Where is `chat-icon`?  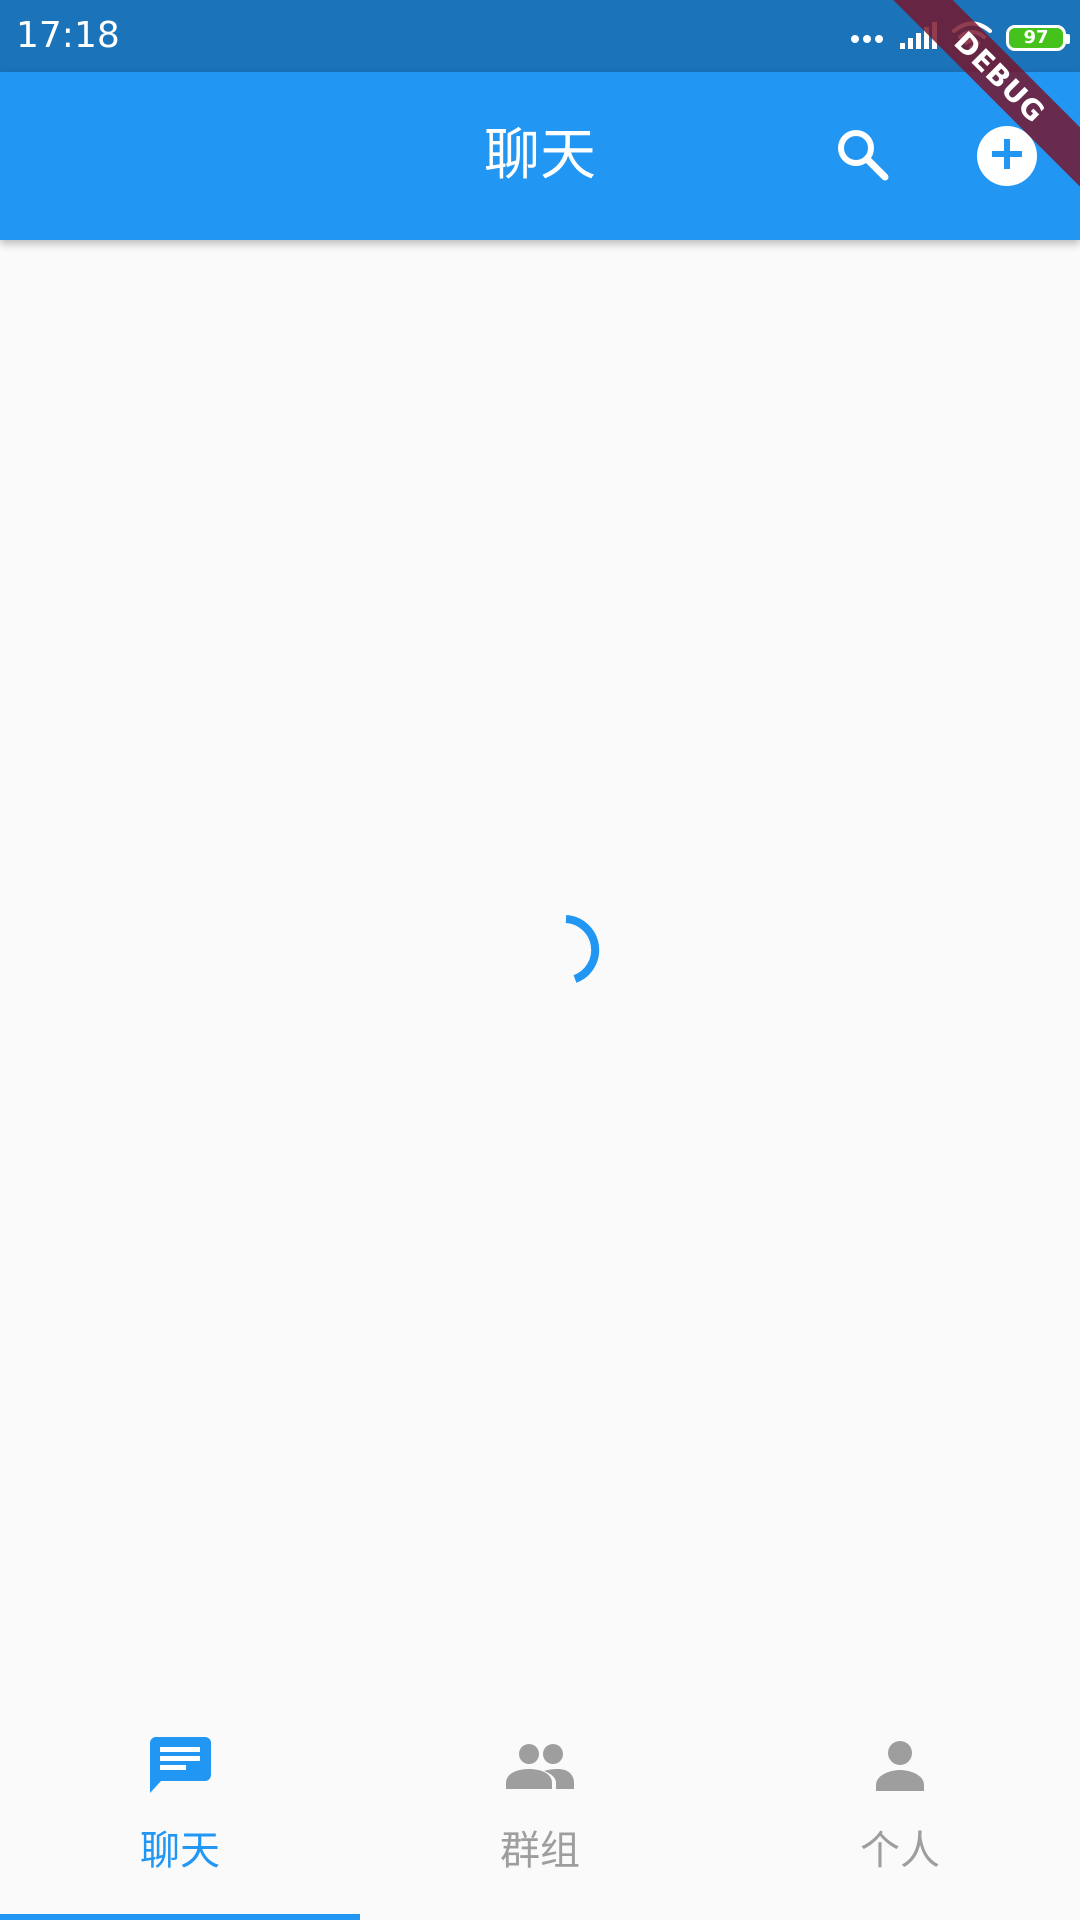 chat-icon is located at coordinates (180, 1766).